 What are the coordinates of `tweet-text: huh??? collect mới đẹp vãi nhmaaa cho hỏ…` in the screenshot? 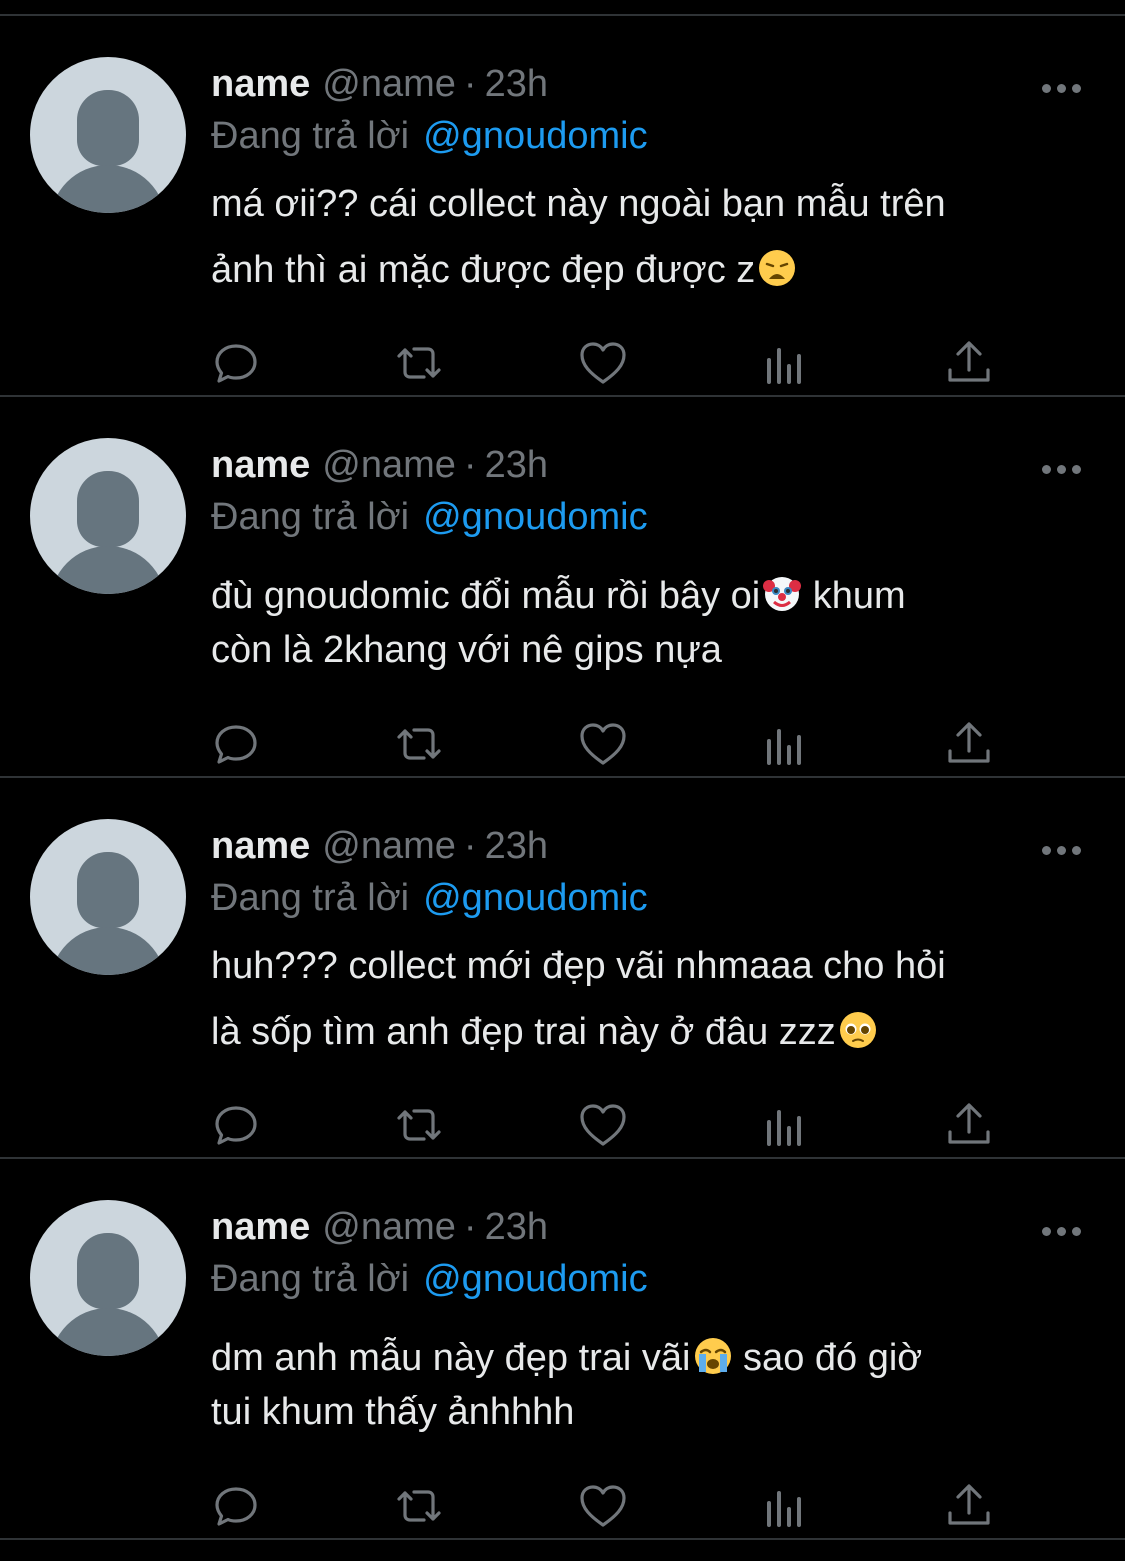 It's located at (646, 999).